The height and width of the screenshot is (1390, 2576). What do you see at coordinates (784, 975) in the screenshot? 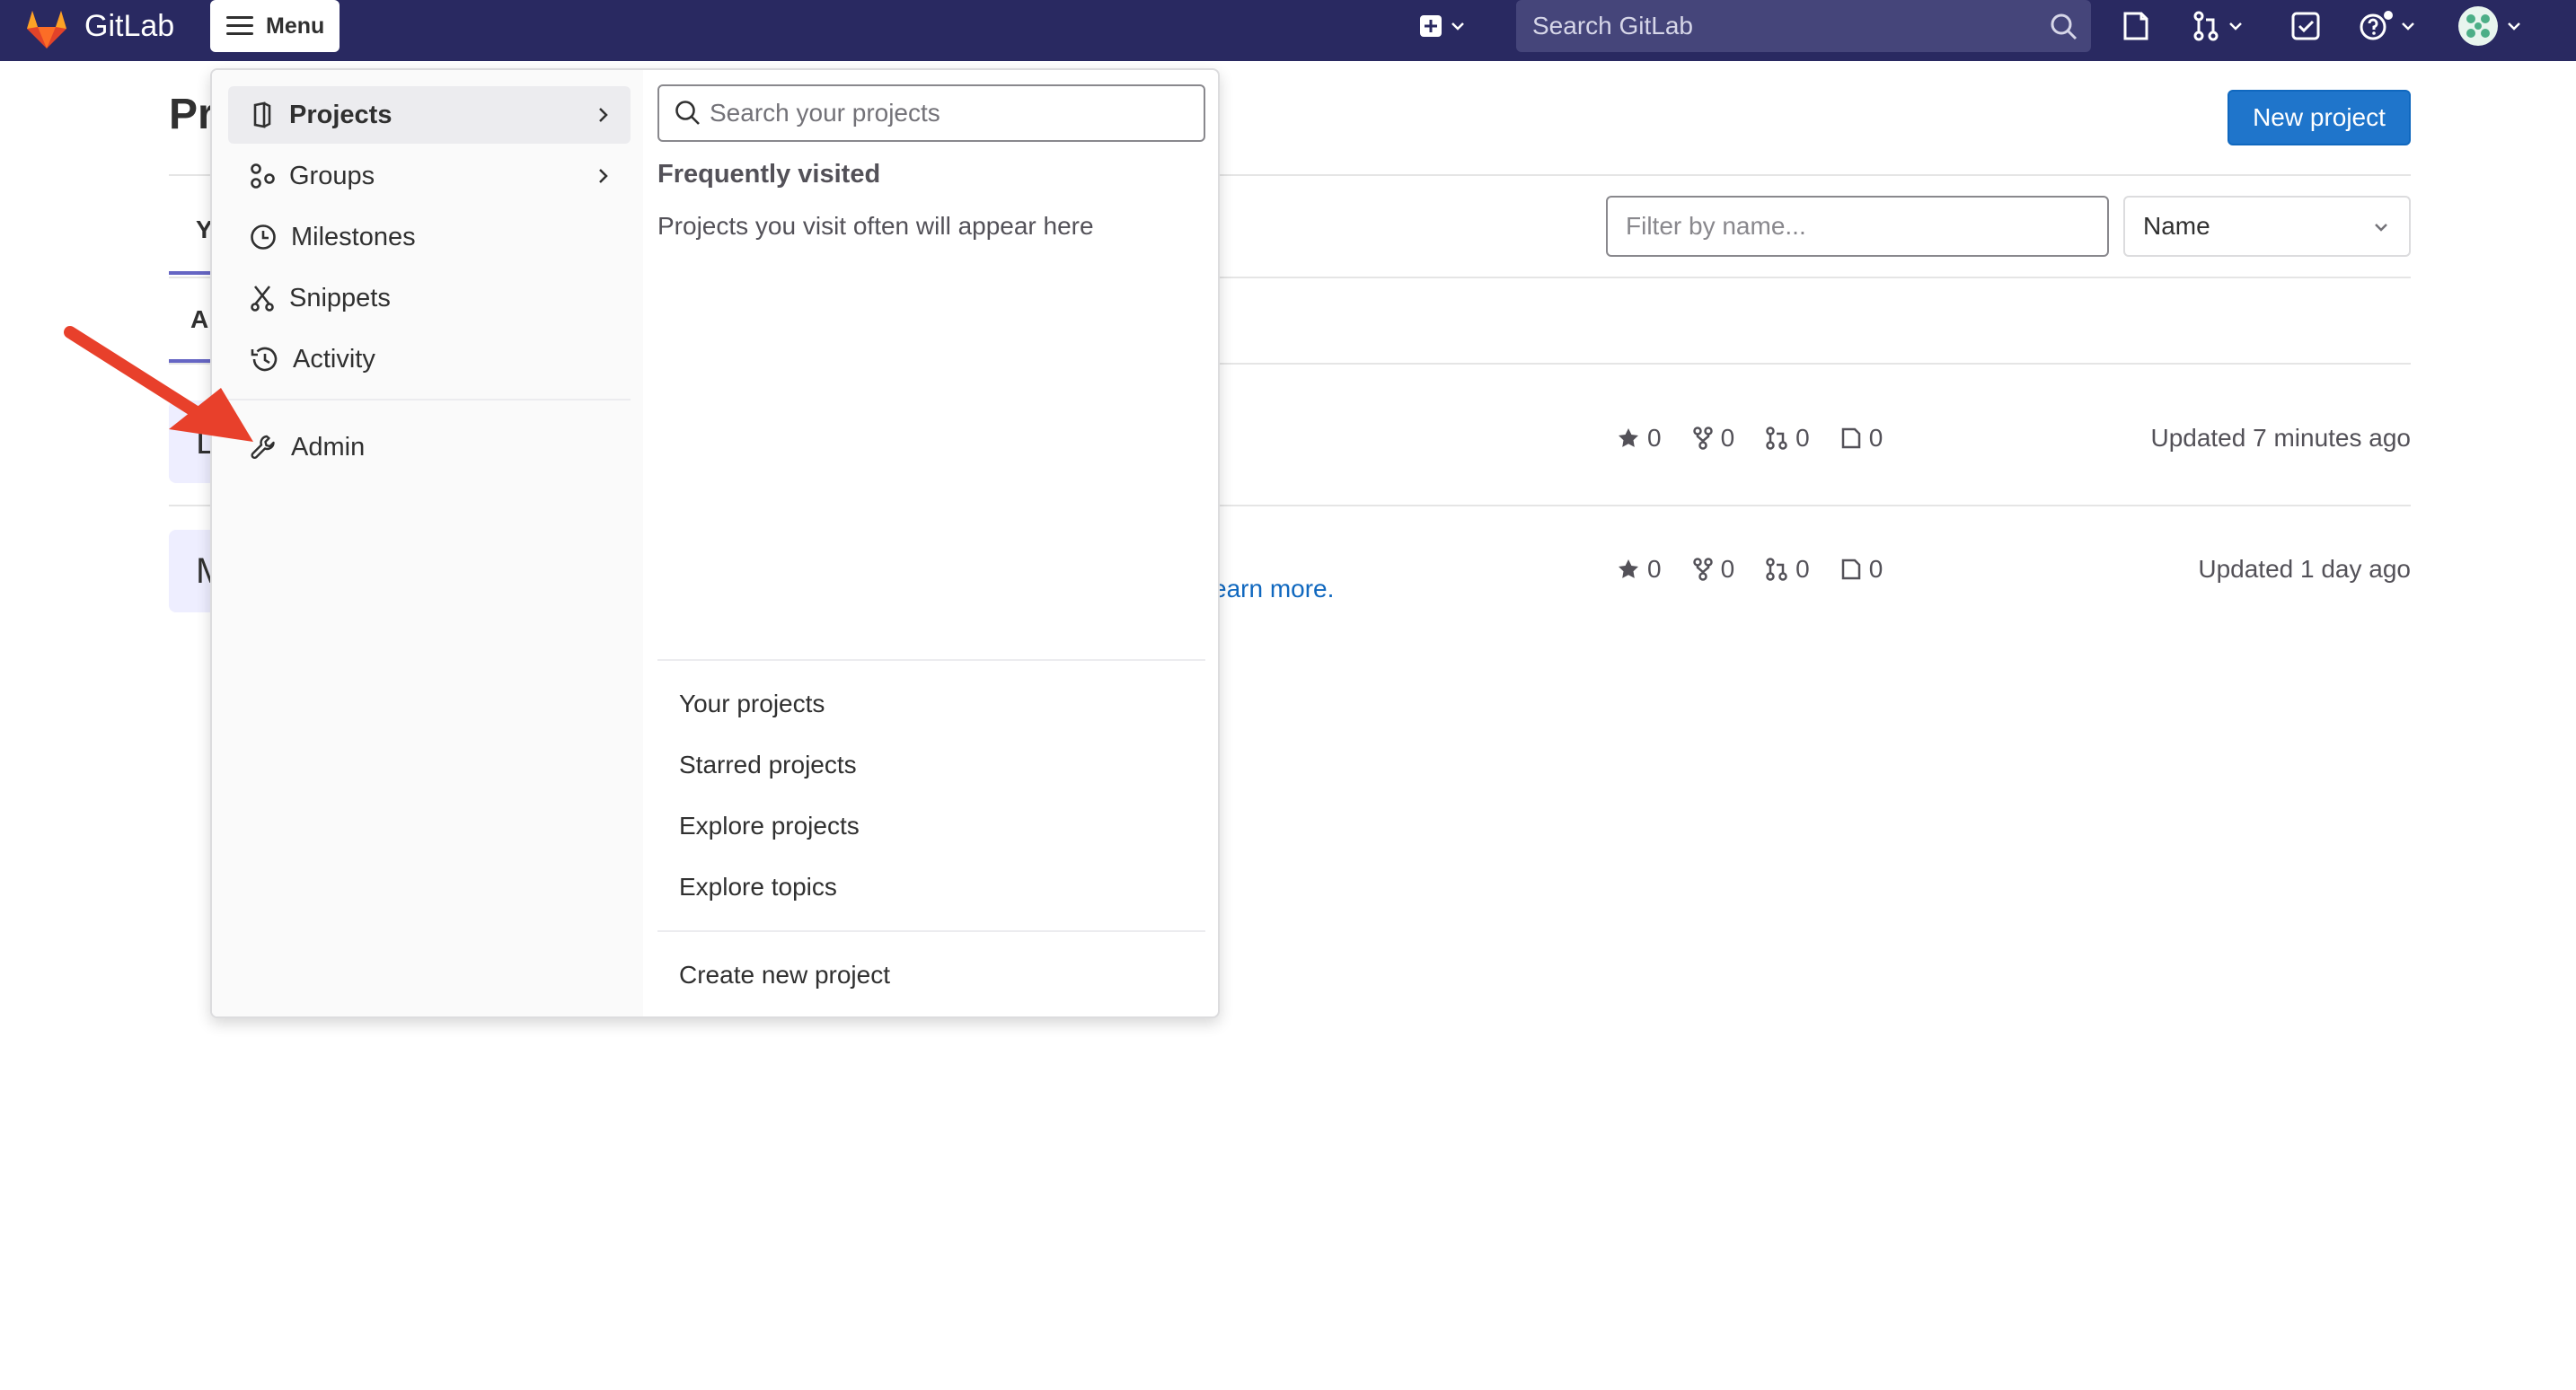
I see `create-new-project-link: Create new project` at bounding box center [784, 975].